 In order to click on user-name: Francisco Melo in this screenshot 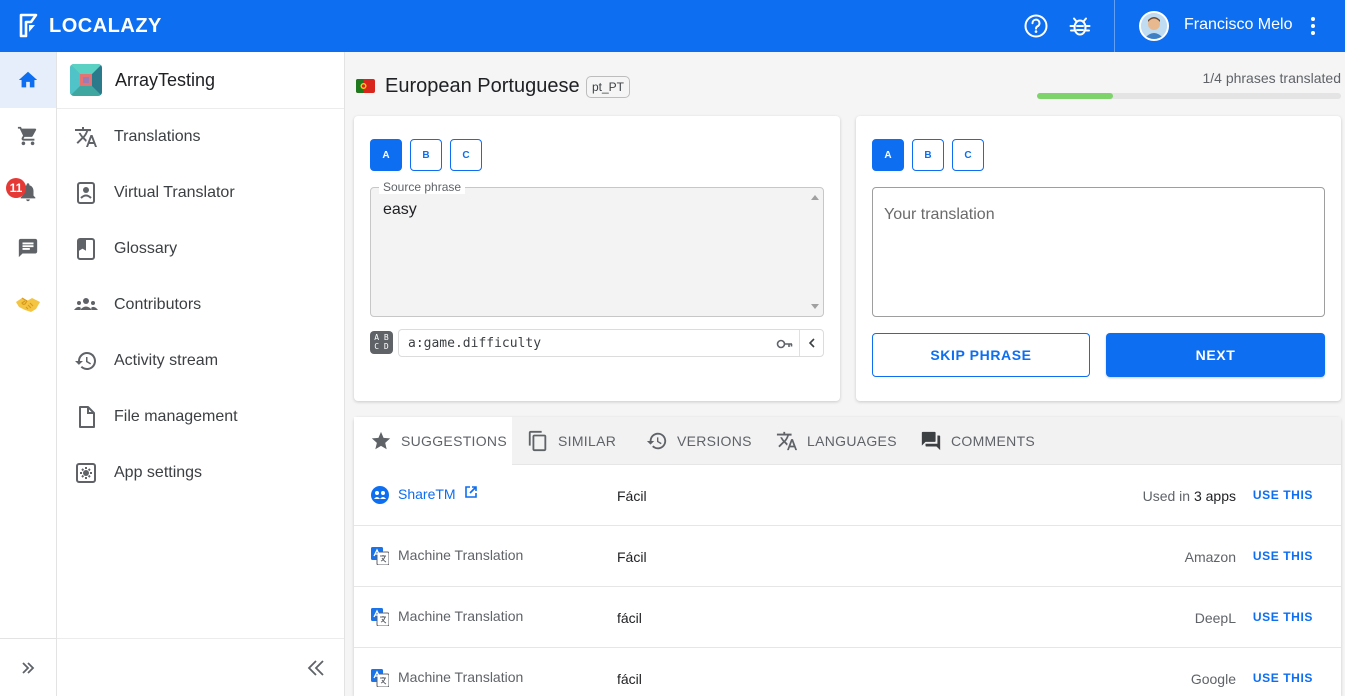, I will do `click(1238, 25)`.